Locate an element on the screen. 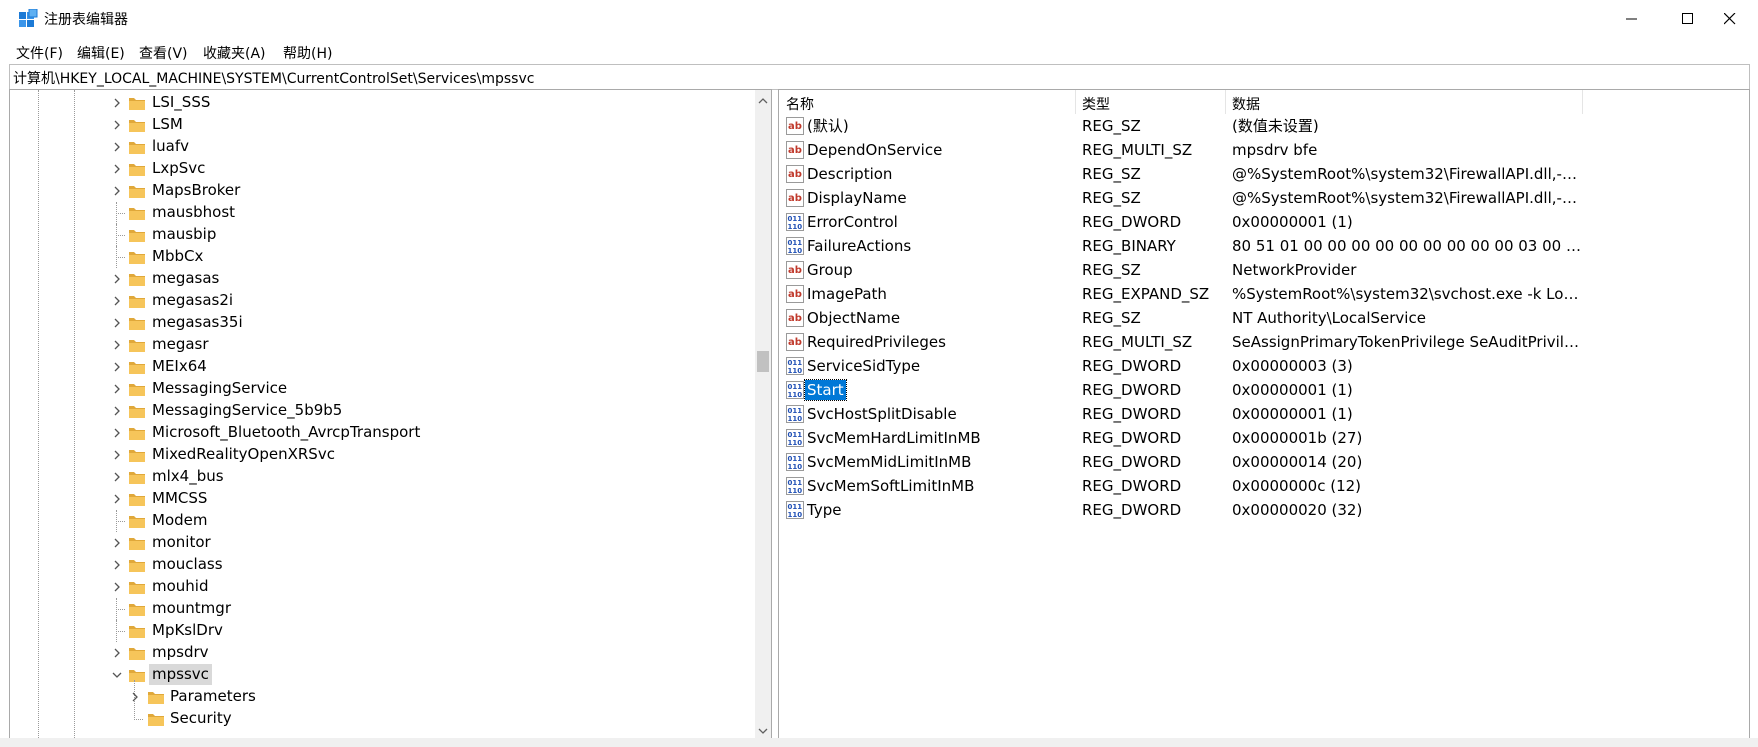 The image size is (1758, 747). menu-help: 帮助(H) is located at coordinates (307, 53).